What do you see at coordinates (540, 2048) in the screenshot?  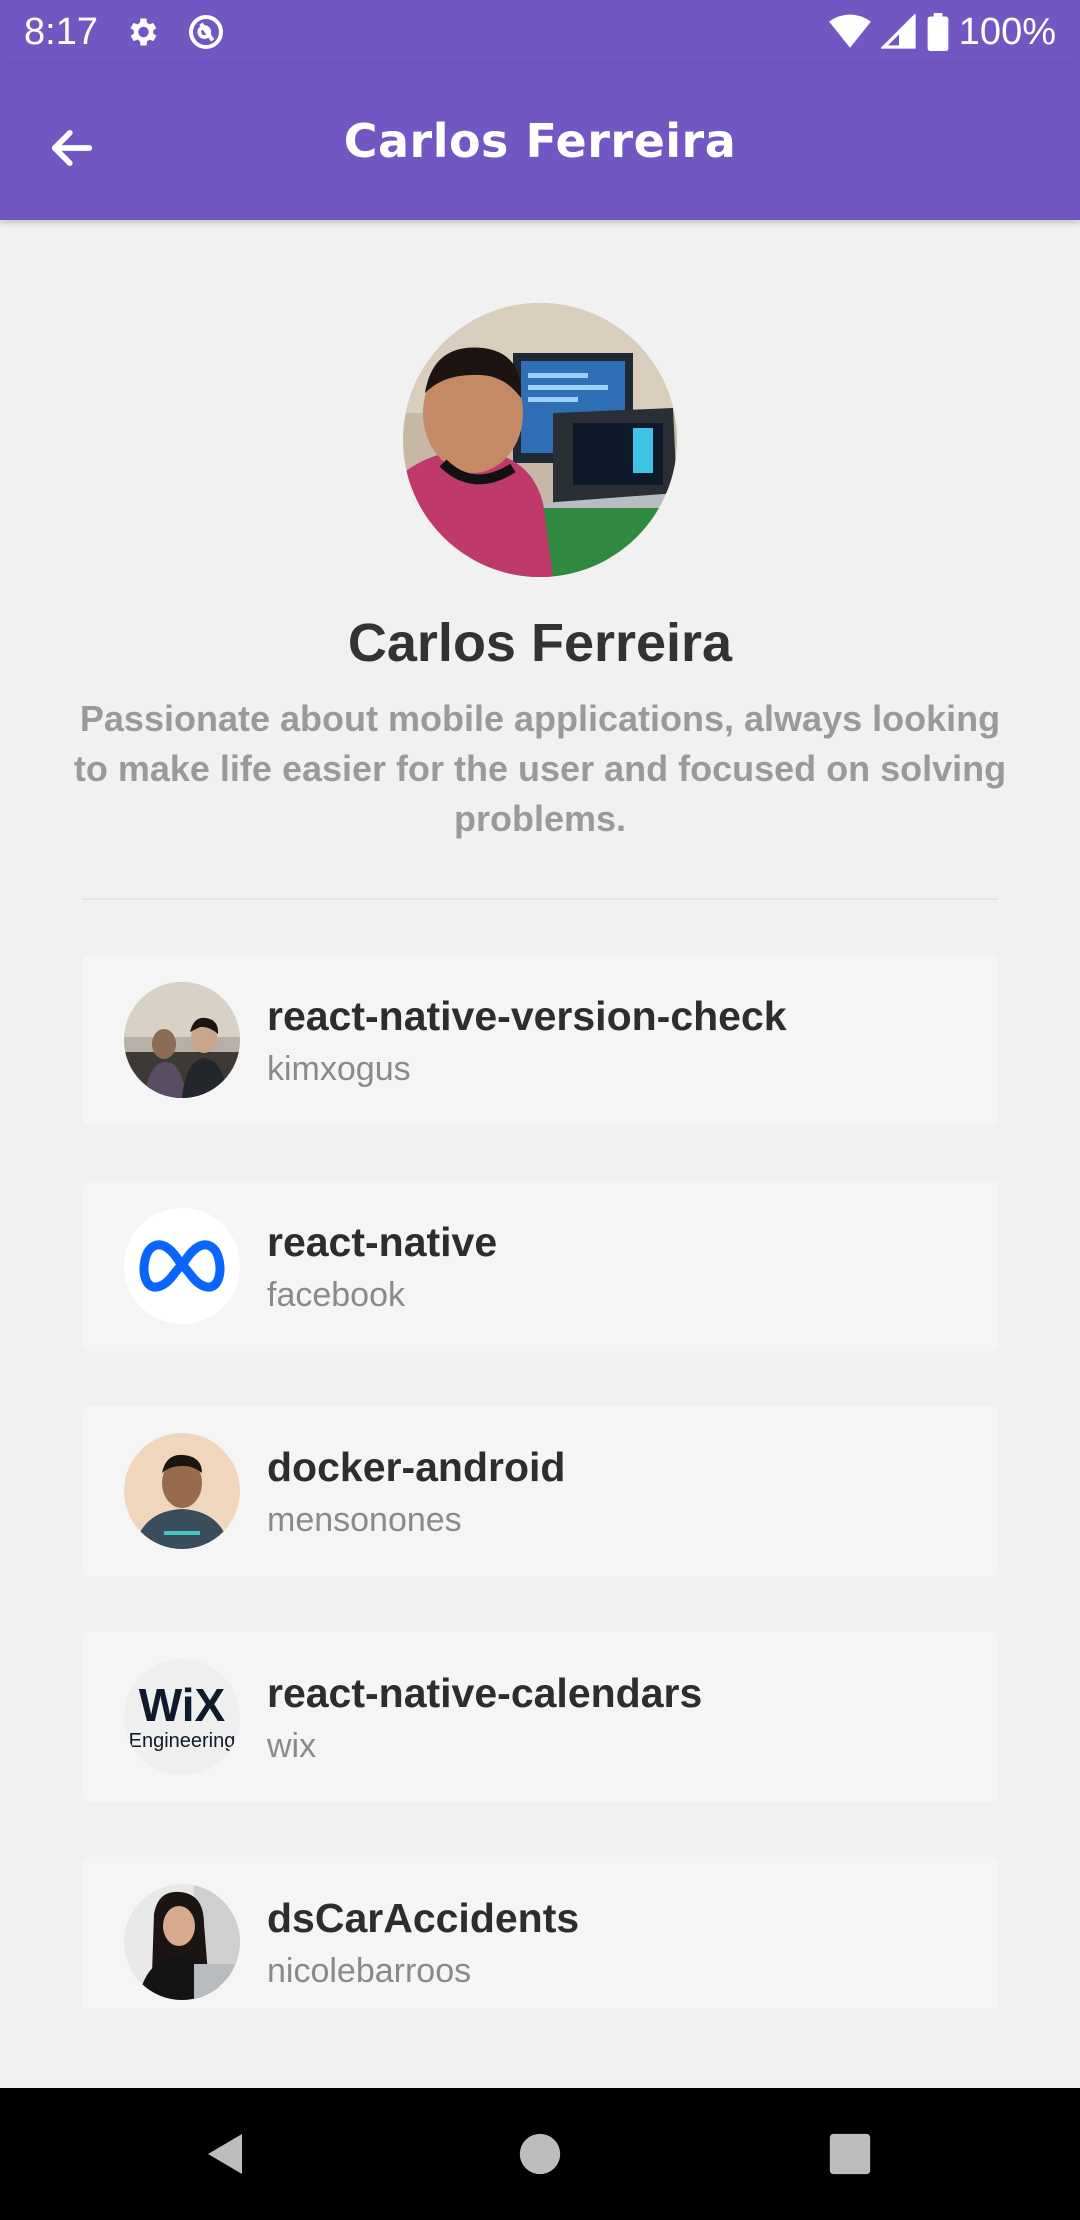 I see `list-bottom-area` at bounding box center [540, 2048].